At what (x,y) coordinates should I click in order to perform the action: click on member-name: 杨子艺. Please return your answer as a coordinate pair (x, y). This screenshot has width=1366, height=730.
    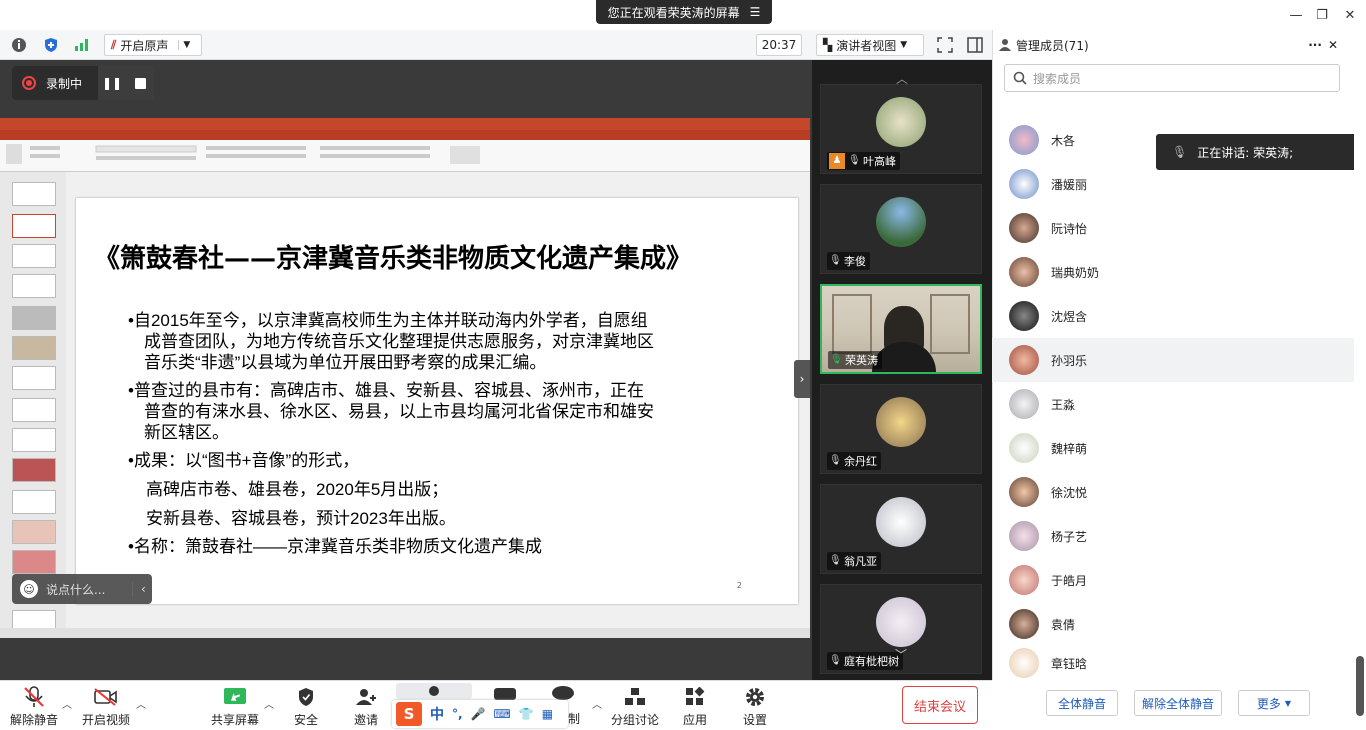
    Looking at the image, I should click on (1069, 536).